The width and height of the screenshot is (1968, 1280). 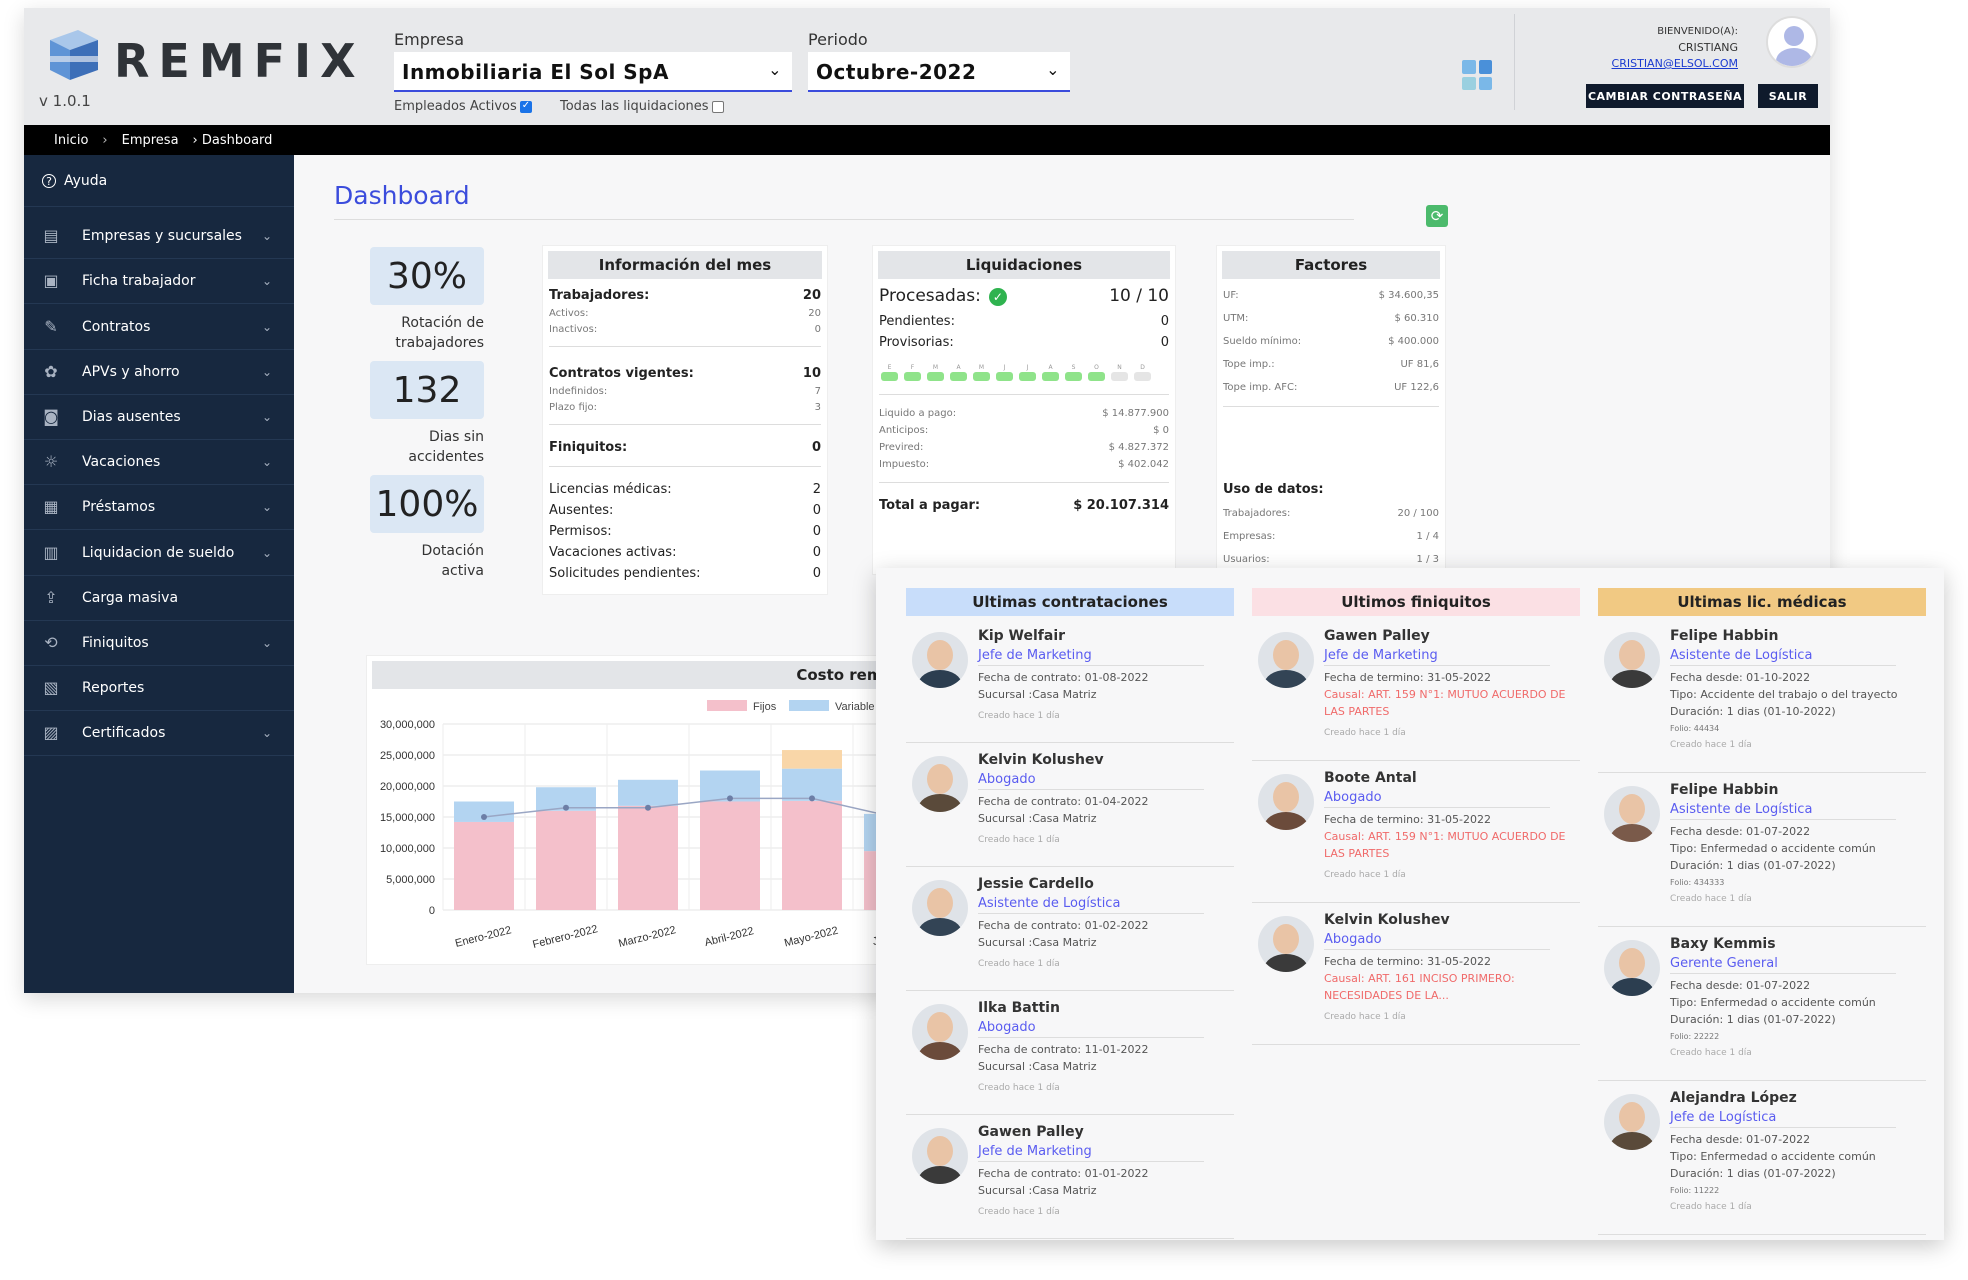 What do you see at coordinates (648, 807) in the screenshot?
I see `trend-point` at bounding box center [648, 807].